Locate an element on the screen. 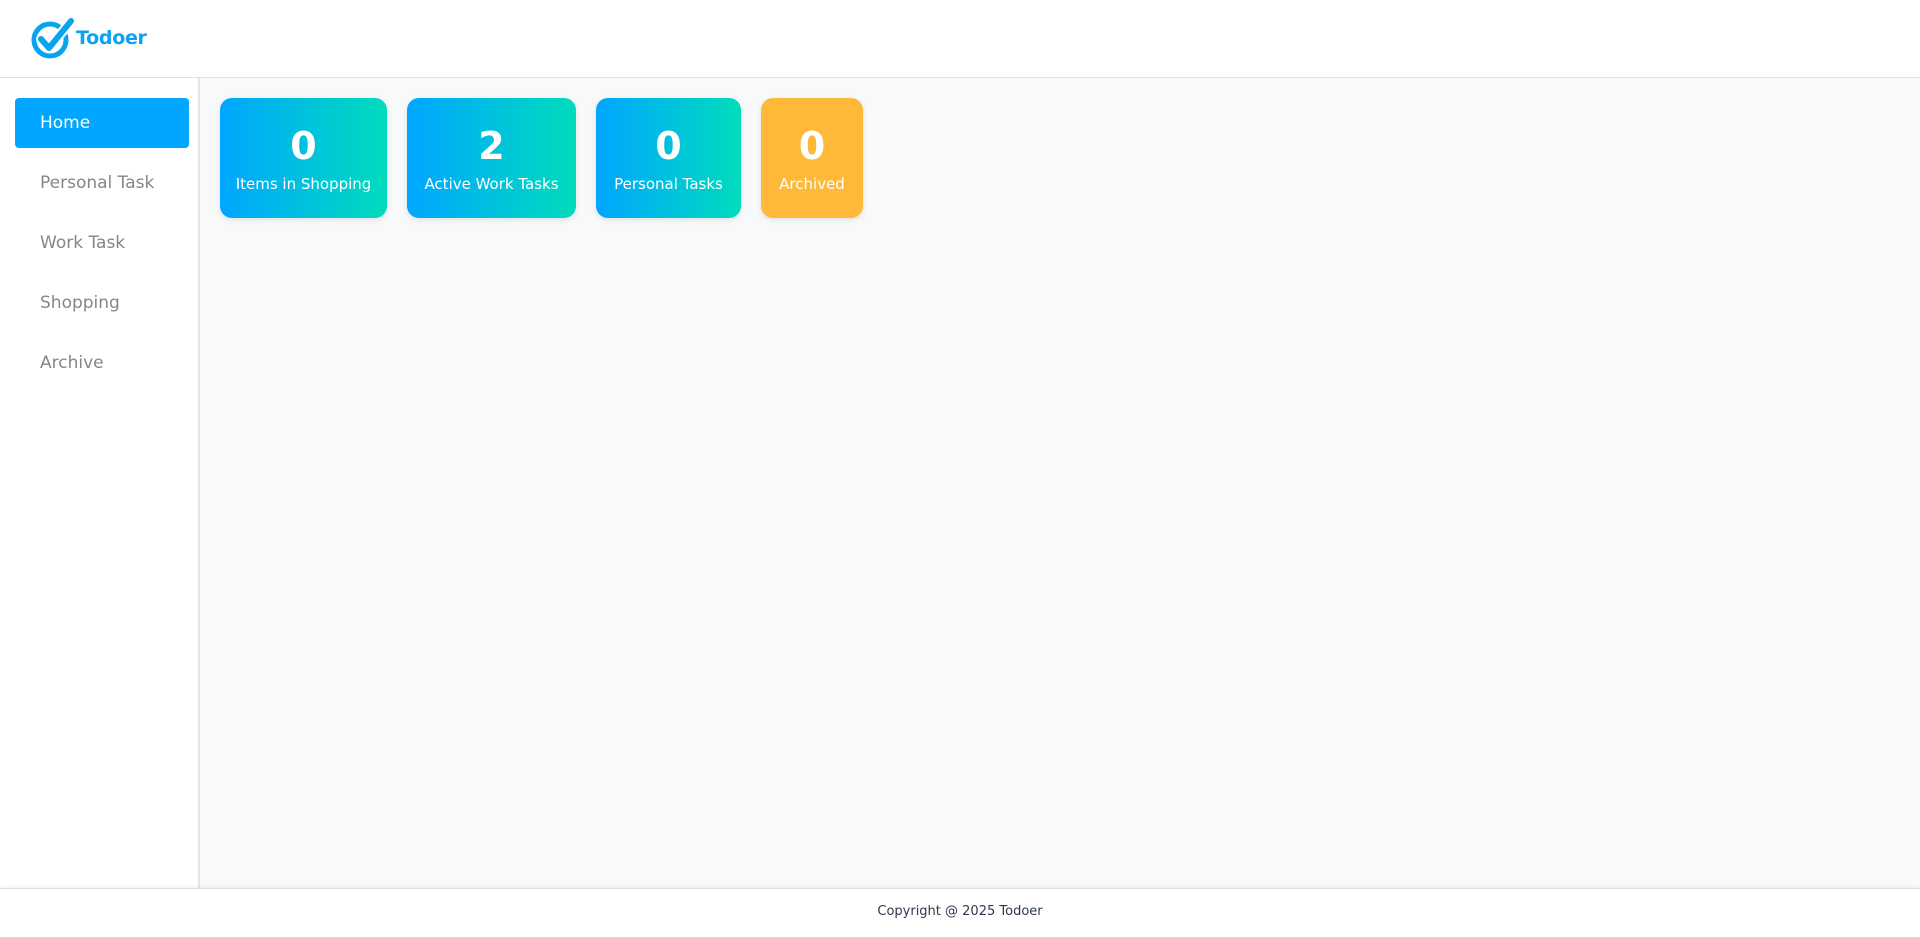  sidebar-item-archive: Archive is located at coordinates (102, 363).